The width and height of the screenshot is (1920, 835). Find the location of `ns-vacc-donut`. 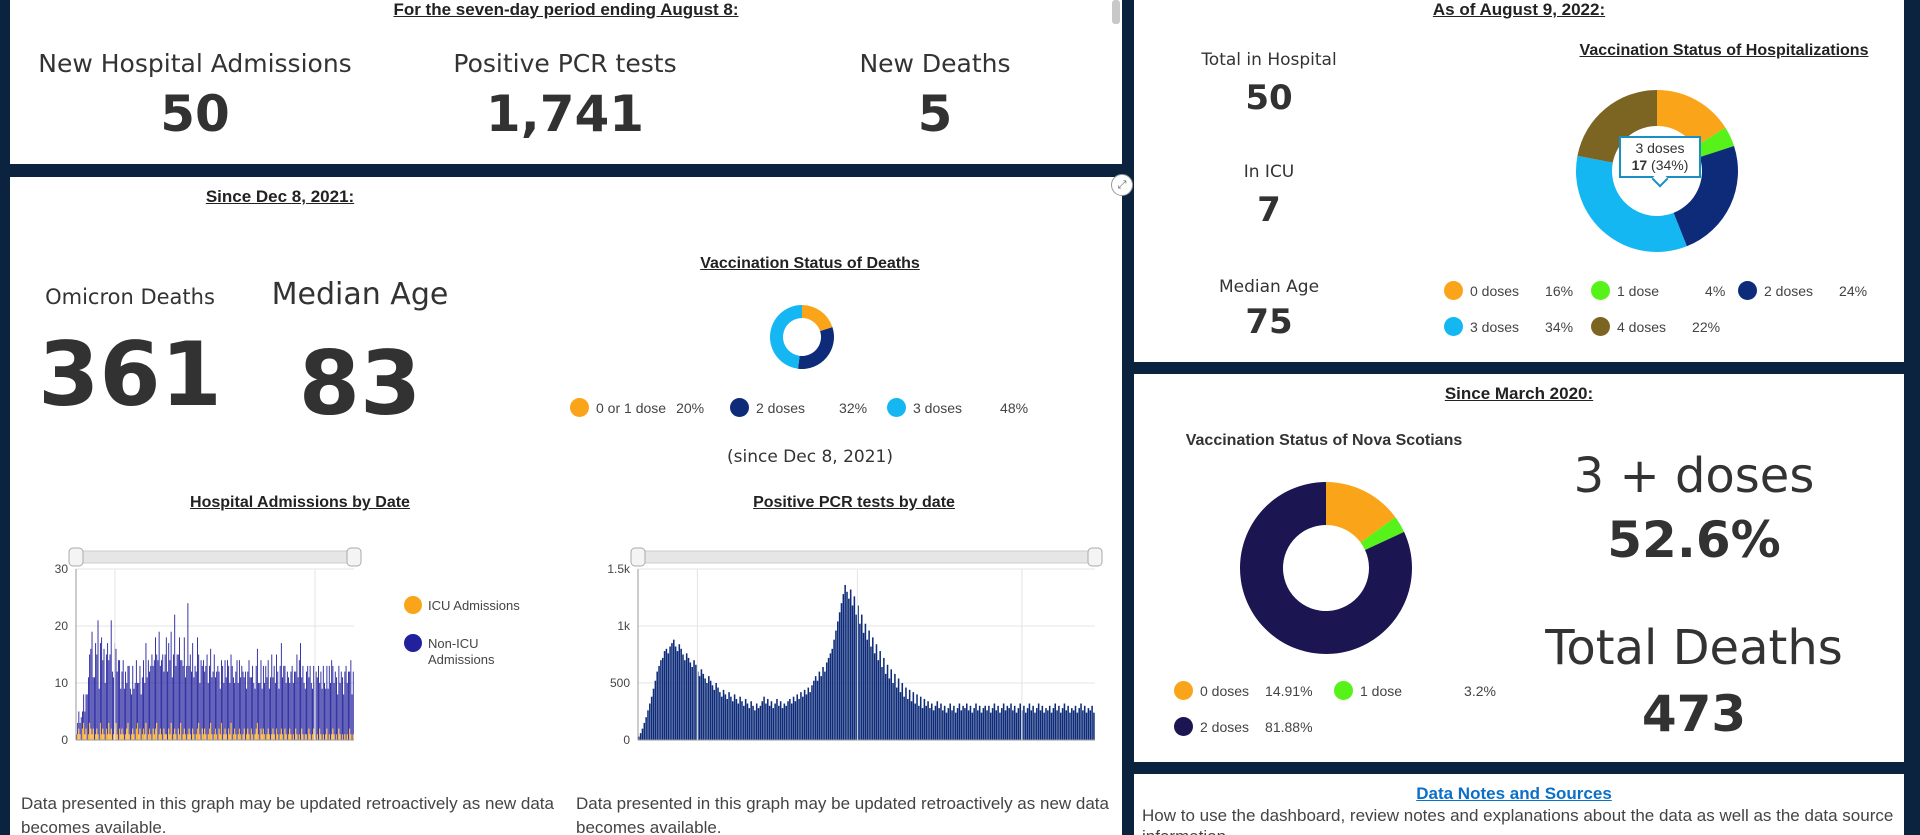

ns-vacc-donut is located at coordinates (1326, 568).